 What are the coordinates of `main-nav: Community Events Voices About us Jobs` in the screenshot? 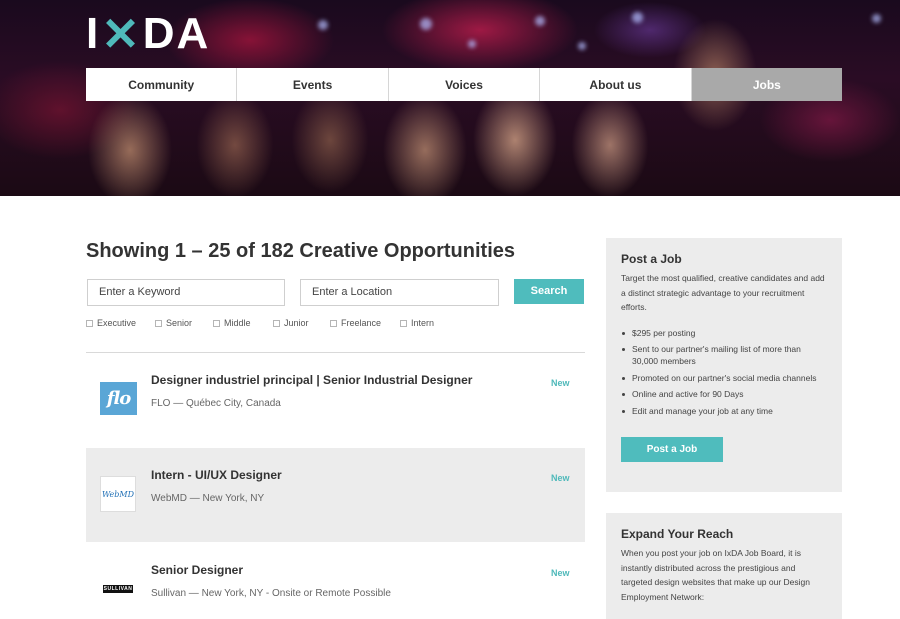 It's located at (464, 84).